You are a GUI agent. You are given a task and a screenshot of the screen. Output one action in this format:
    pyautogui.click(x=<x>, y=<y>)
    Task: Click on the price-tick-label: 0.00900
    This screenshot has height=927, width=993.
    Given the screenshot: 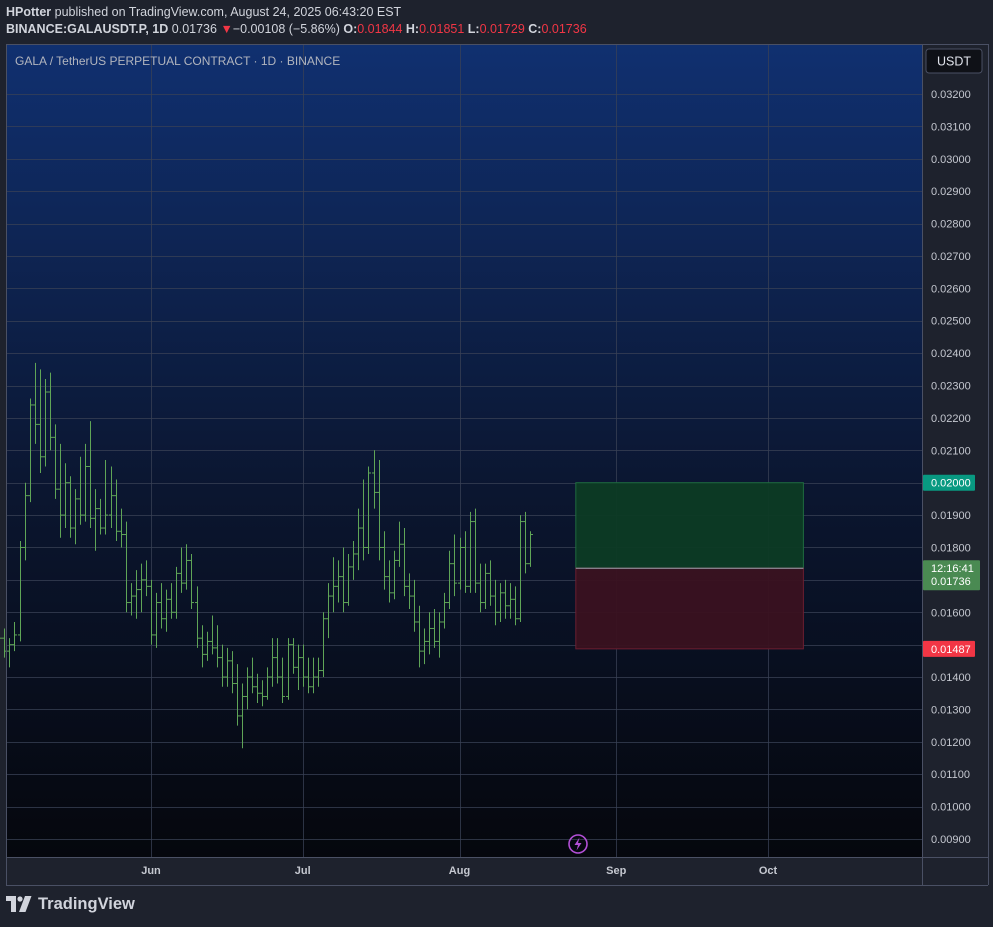 What is the action you would take?
    pyautogui.click(x=951, y=840)
    